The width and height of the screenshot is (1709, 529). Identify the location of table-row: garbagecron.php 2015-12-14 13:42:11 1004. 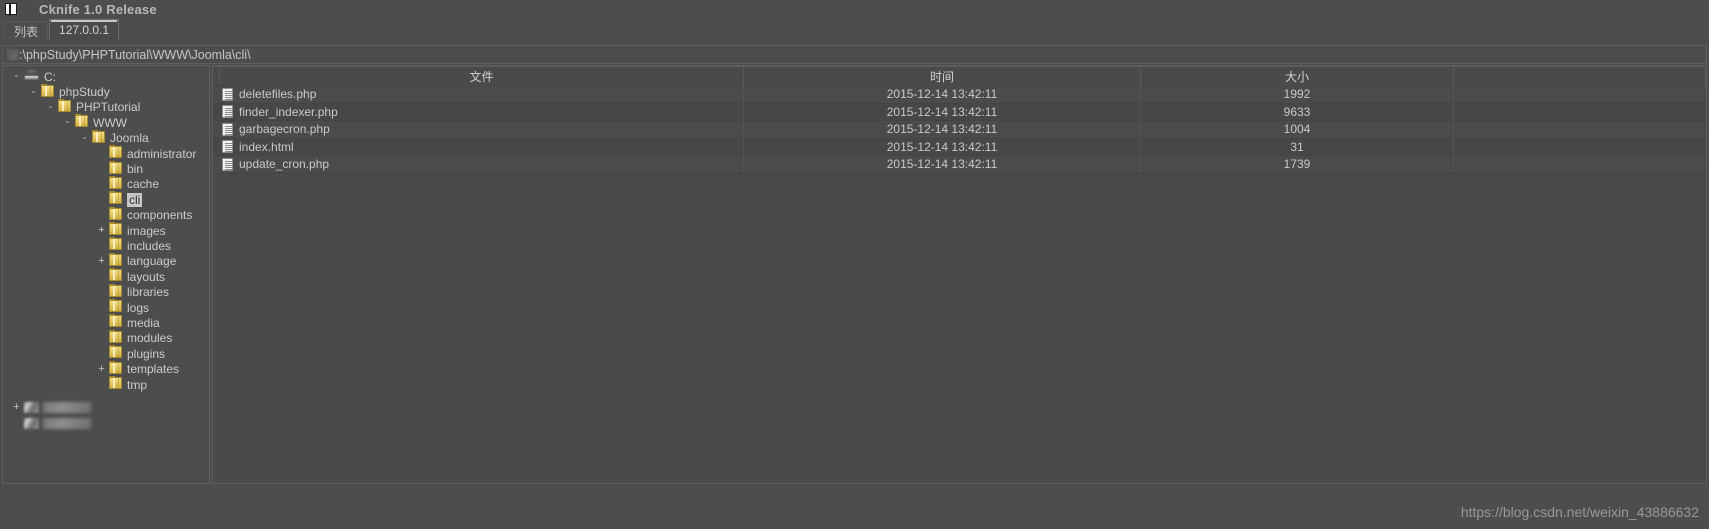
(959, 129).